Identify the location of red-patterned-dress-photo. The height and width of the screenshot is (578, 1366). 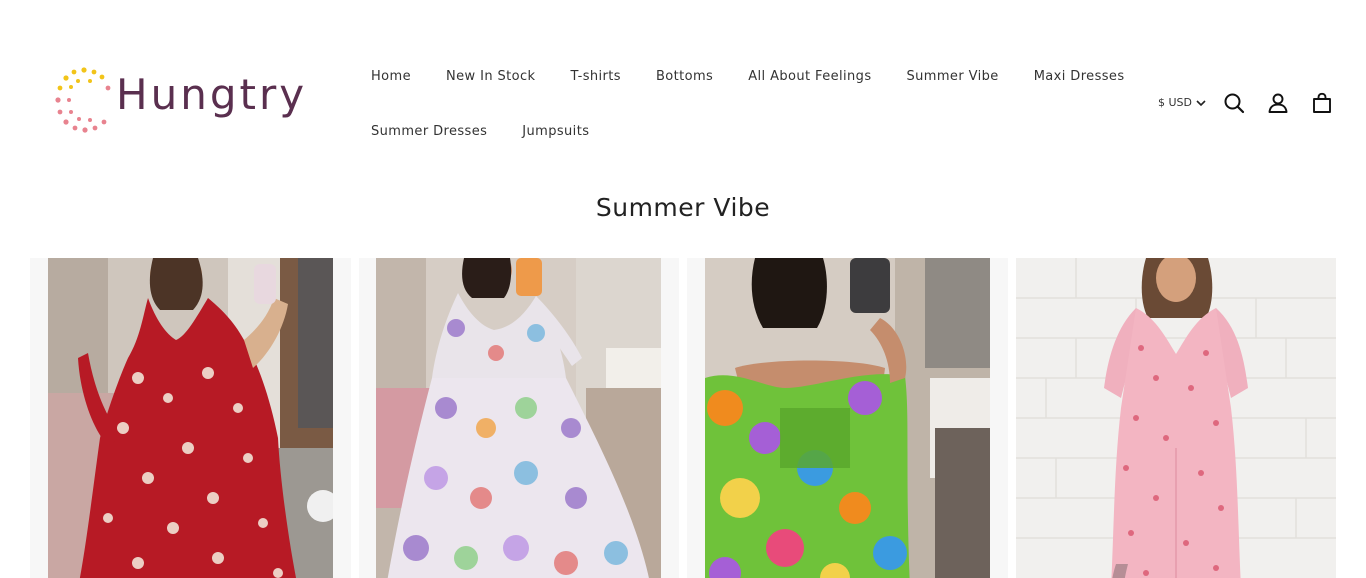
(190, 418).